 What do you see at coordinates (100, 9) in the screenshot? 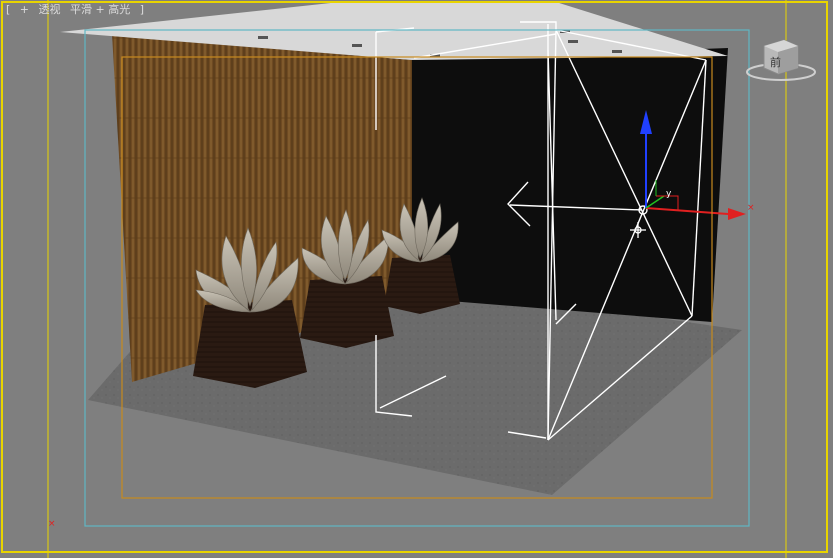
I see `viewport-shading-menu: 平滑 + 高光` at bounding box center [100, 9].